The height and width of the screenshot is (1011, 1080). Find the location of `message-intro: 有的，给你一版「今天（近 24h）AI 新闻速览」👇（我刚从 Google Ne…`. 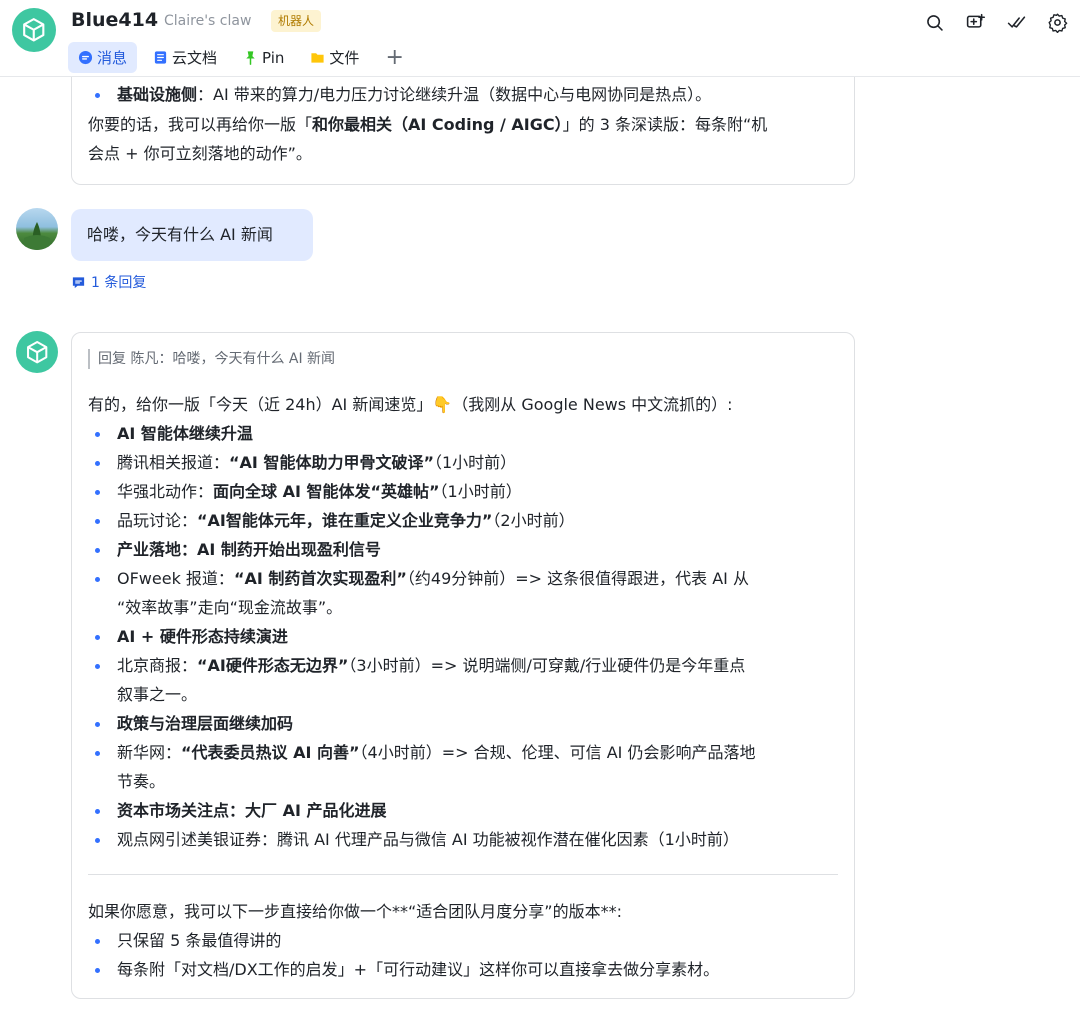

message-intro: 有的，给你一版「今天（近 24h）AI 新闻速览」👇（我刚从 Google Ne… is located at coordinates (410, 404).